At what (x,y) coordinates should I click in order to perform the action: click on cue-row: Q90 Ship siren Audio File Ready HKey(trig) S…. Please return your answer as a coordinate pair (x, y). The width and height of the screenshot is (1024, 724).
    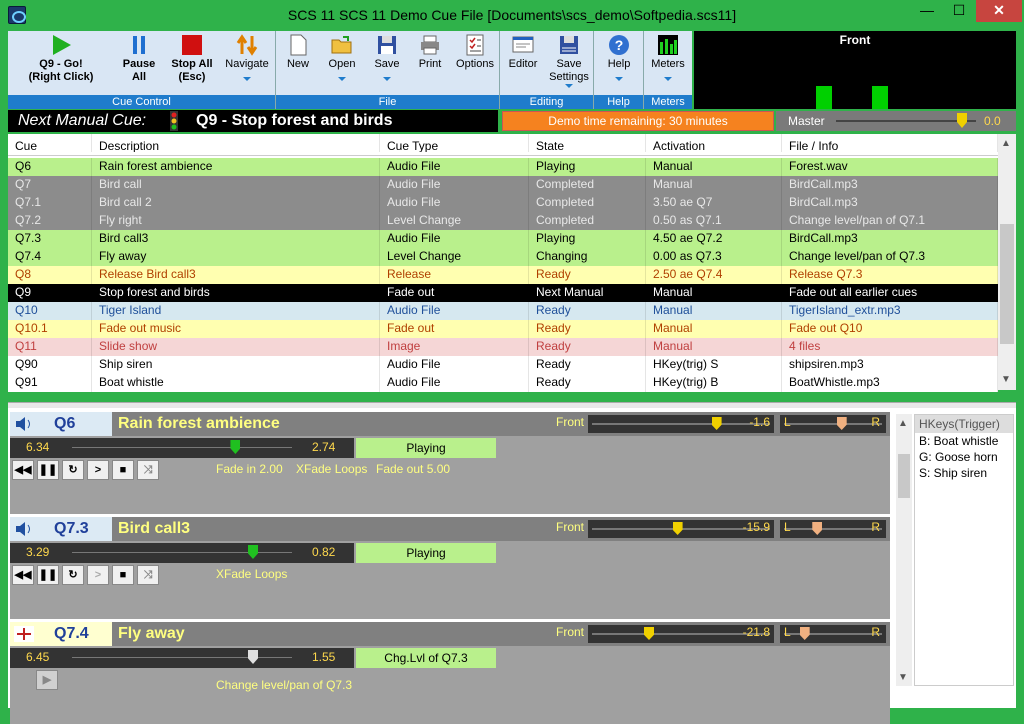
    Looking at the image, I should click on (503, 365).